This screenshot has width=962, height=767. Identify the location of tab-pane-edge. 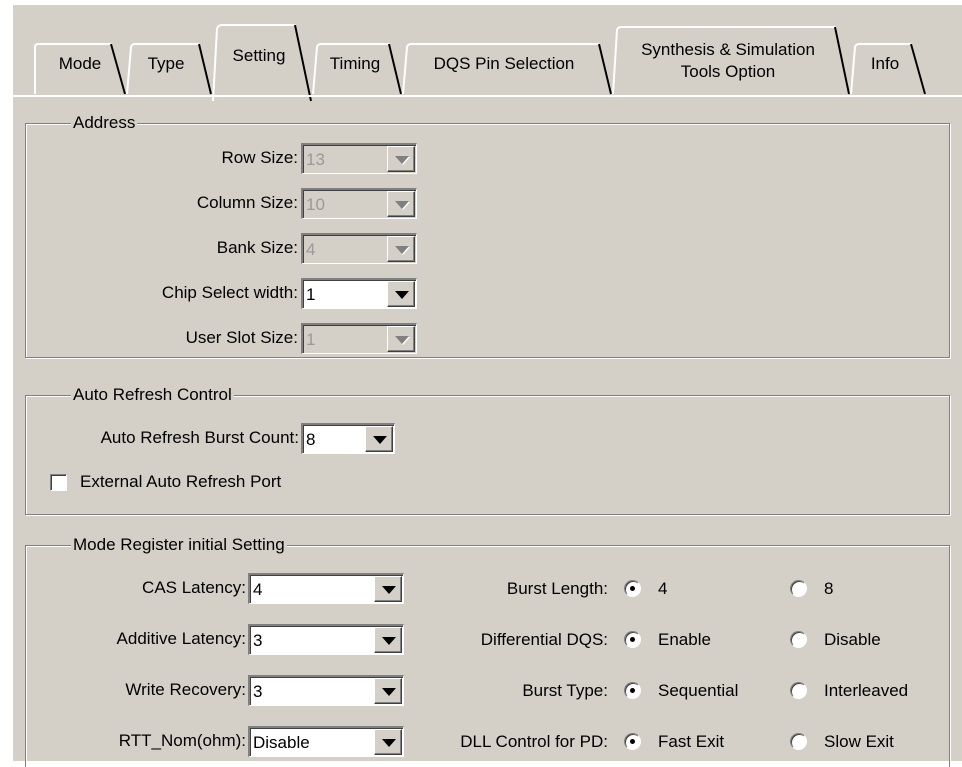
(487, 96).